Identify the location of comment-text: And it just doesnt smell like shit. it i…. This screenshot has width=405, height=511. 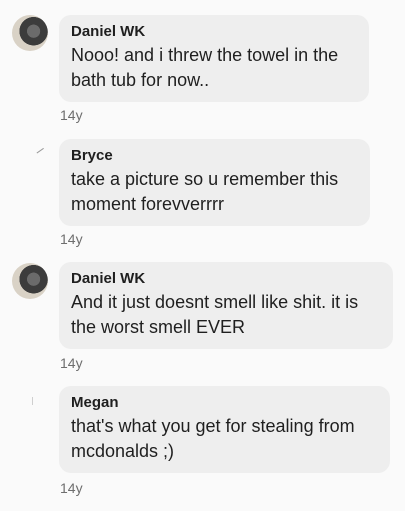
(215, 314).